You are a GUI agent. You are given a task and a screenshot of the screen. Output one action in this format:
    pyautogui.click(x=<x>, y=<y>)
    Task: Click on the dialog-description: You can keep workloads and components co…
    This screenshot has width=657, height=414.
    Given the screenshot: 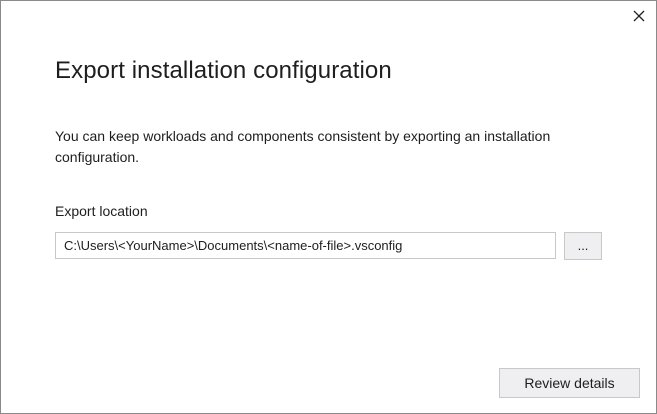 What is the action you would take?
    pyautogui.click(x=303, y=146)
    